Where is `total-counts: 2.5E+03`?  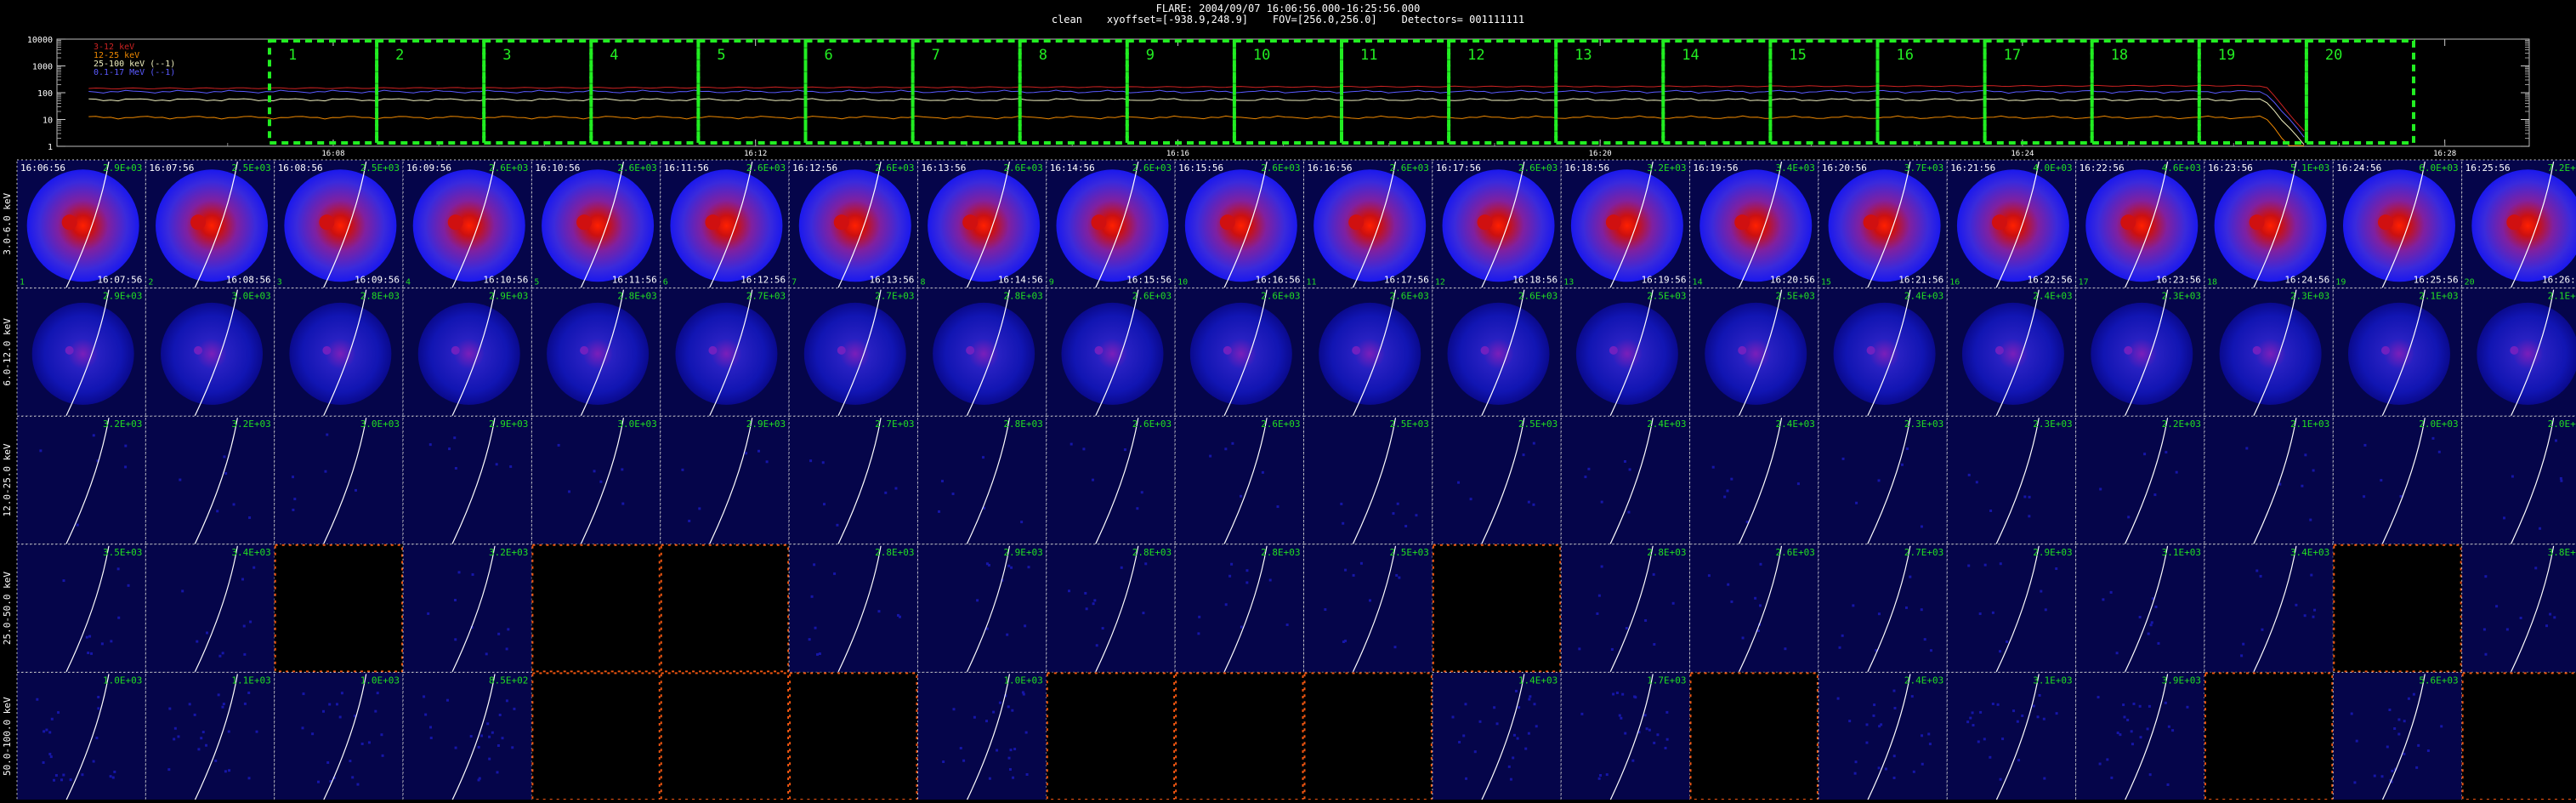
total-counts: 2.5E+03 is located at coordinates (1409, 424).